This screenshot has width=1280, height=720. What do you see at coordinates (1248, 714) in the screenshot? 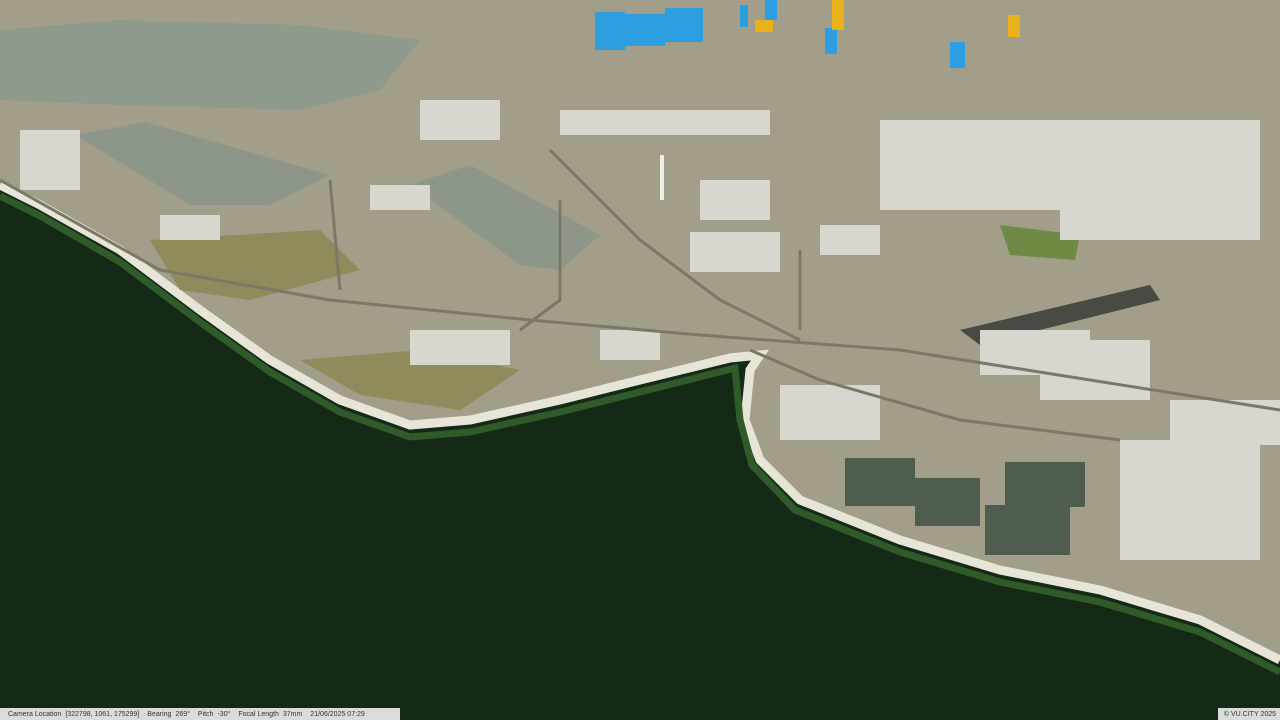
I see `copyright-notice: © VU.CITY 2025` at bounding box center [1248, 714].